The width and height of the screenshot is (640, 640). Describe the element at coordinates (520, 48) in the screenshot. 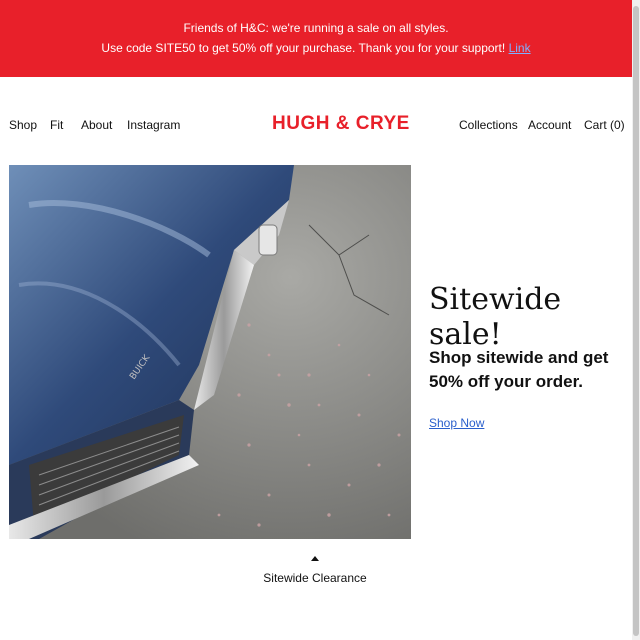

I see `announcement-link: Link` at that location.